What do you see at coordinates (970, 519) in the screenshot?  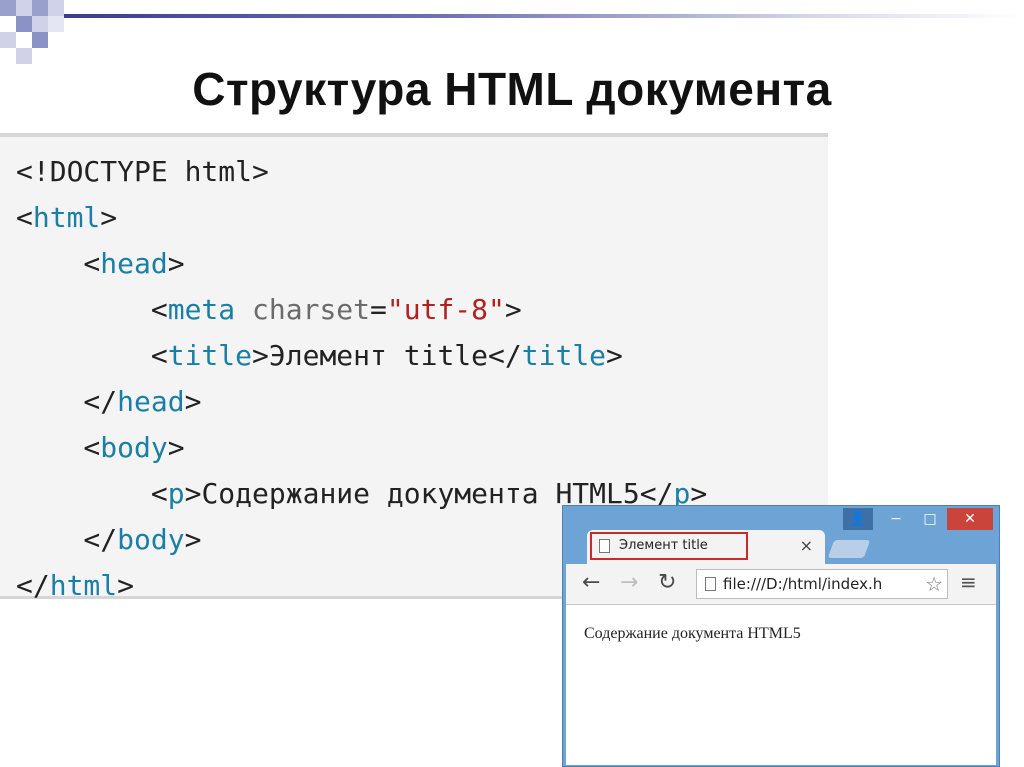 I see `close-window-button: ✕` at bounding box center [970, 519].